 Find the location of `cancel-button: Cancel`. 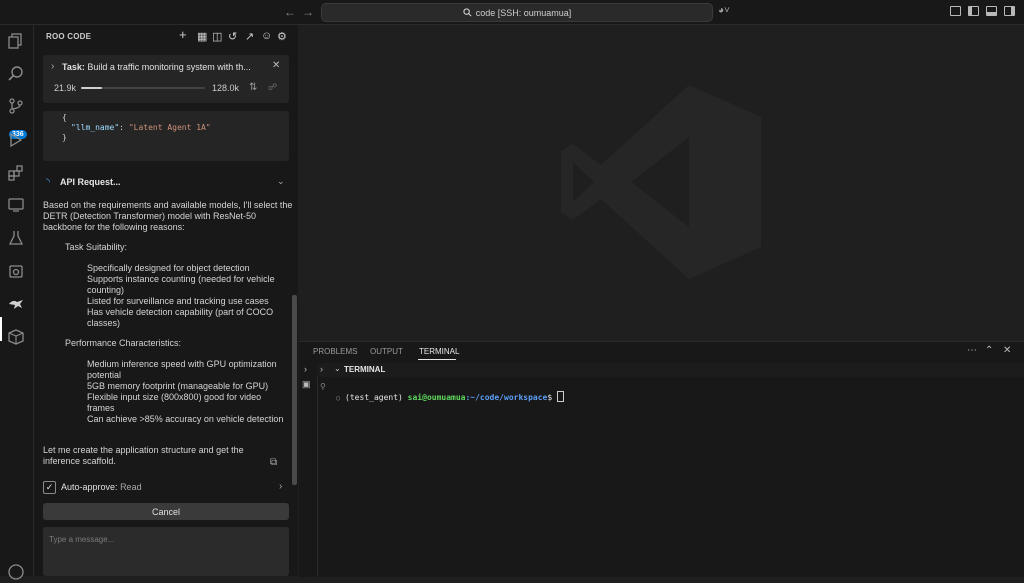

cancel-button: Cancel is located at coordinates (166, 511).